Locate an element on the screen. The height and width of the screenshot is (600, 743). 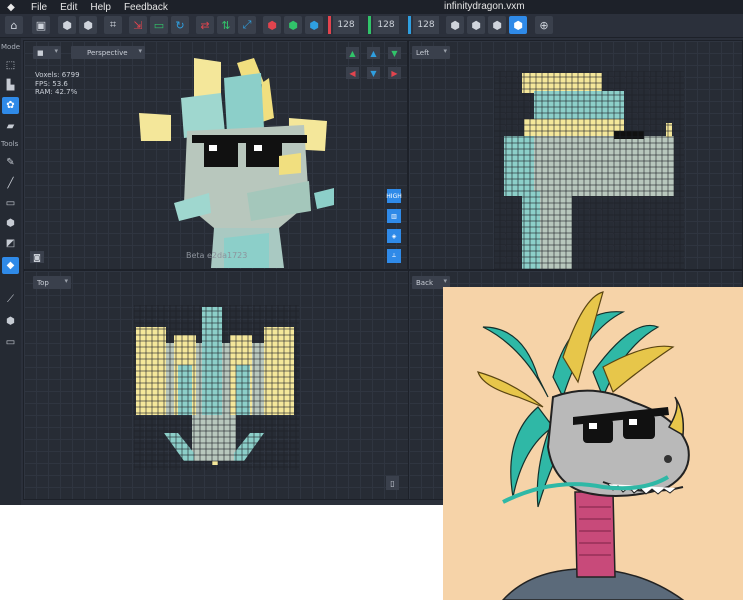
menu-help: Help is located at coordinates (100, 7).